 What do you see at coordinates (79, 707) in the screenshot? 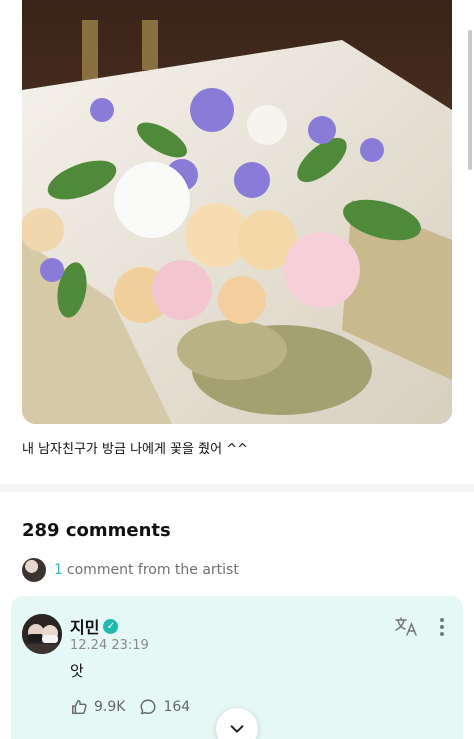
I see `like-icon` at bounding box center [79, 707].